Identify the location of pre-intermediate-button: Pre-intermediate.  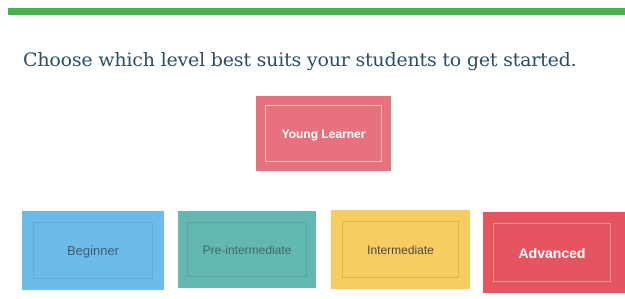
(247, 249).